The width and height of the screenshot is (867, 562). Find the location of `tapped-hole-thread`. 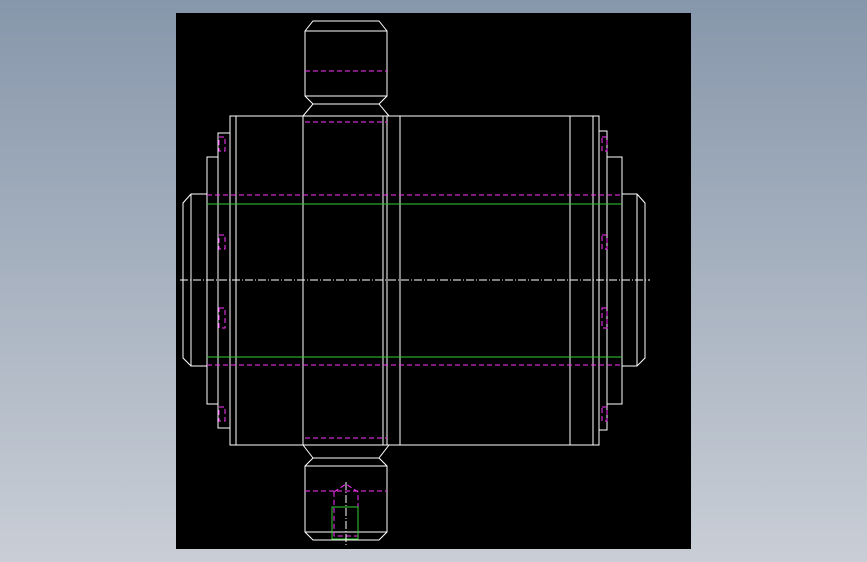

tapped-hole-thread is located at coordinates (345, 523).